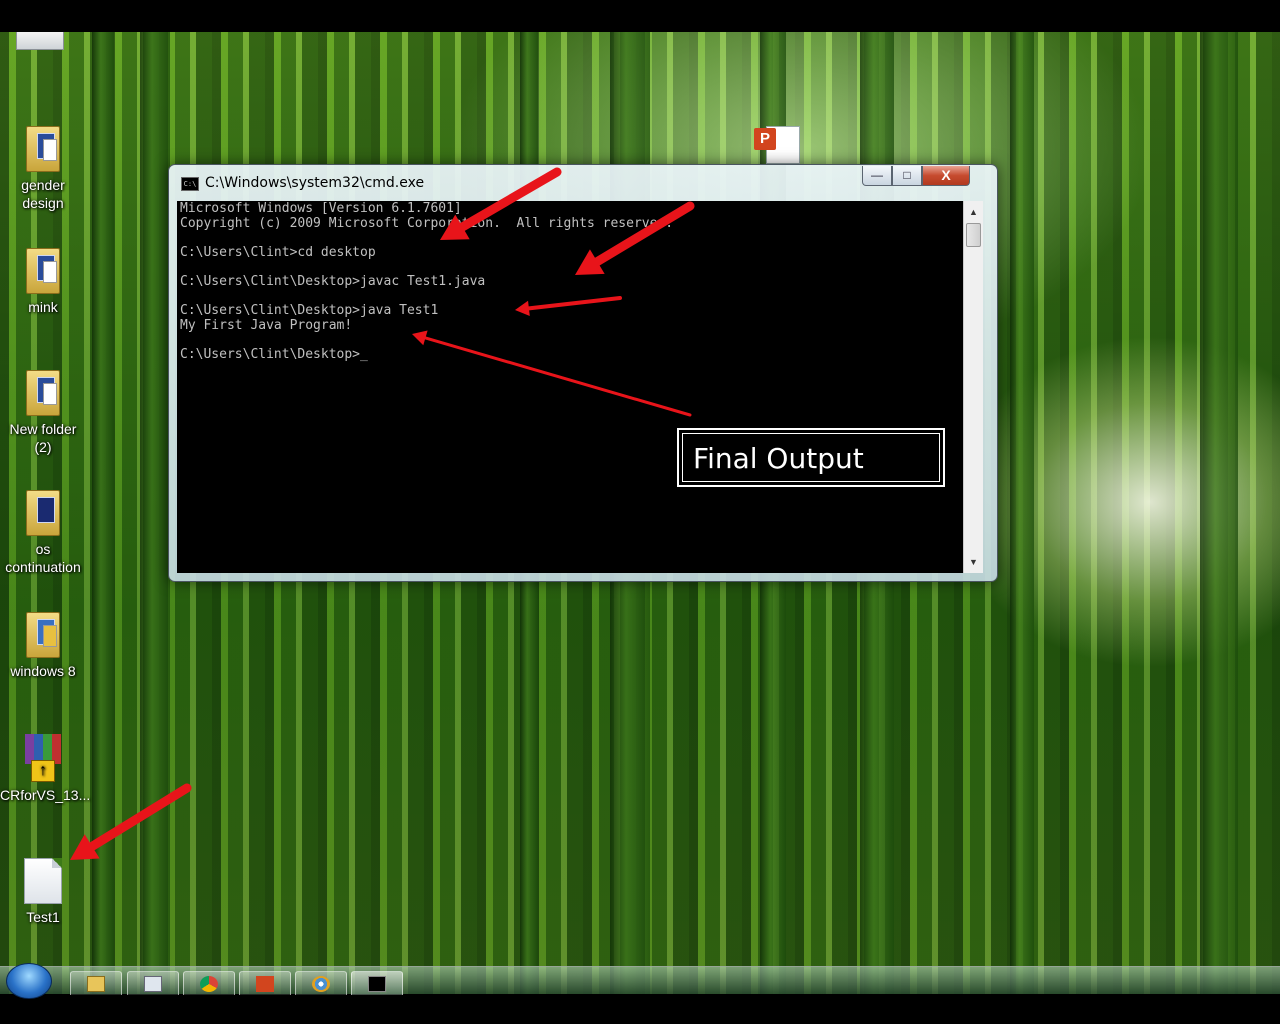 The image size is (1280, 1024). I want to click on top-letterbox, so click(640, 16).